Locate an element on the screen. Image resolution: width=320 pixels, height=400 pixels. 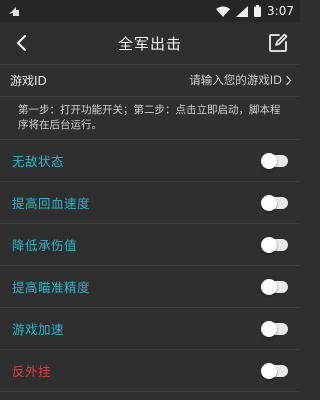
page-title: 全军出击 is located at coordinates (149, 43).